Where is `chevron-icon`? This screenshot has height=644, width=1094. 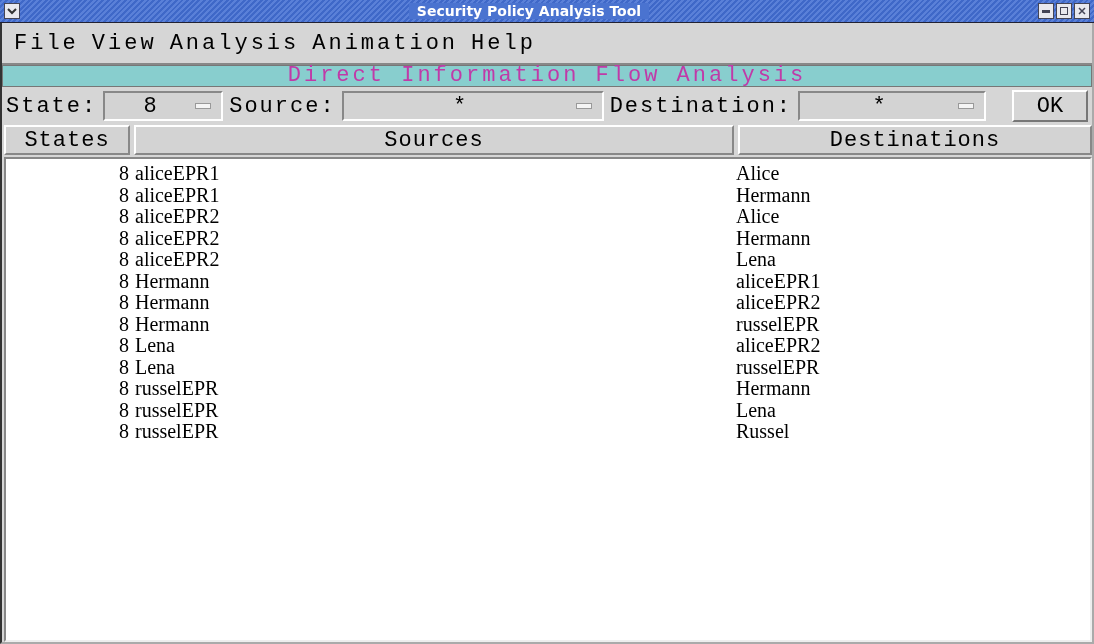 chevron-icon is located at coordinates (12, 11).